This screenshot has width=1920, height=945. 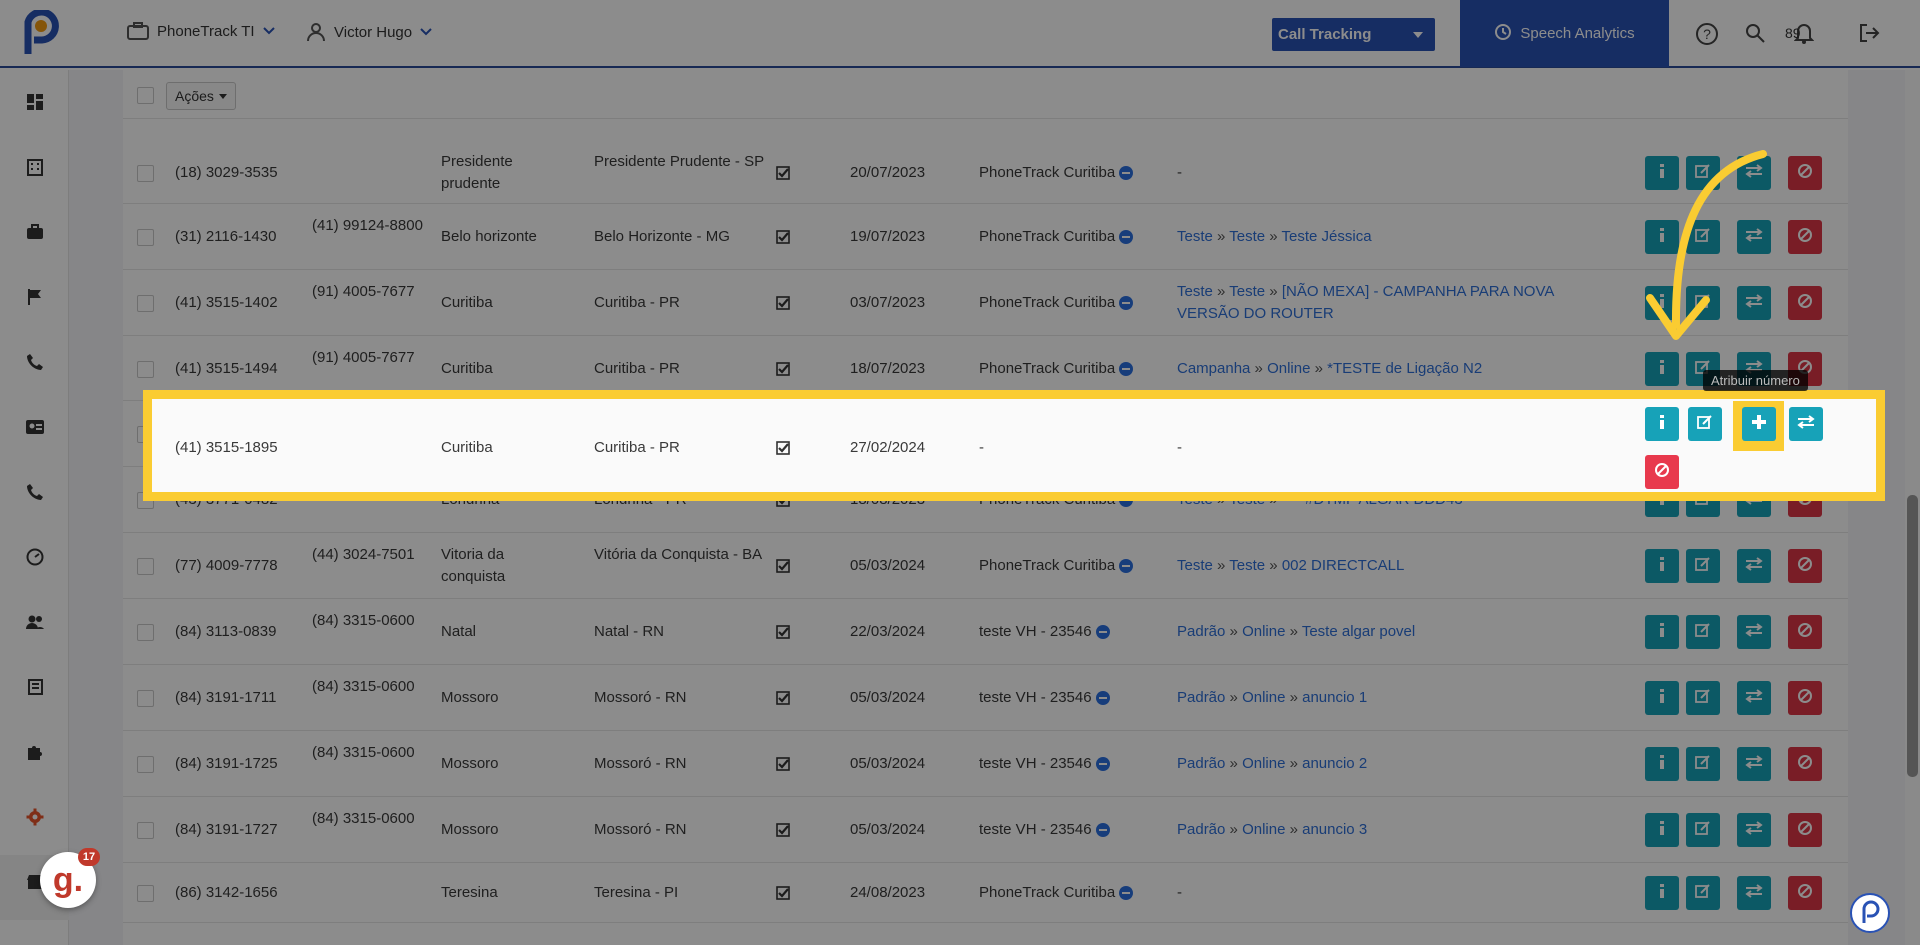 What do you see at coordinates (1755, 35) in the screenshot?
I see `search-icon` at bounding box center [1755, 35].